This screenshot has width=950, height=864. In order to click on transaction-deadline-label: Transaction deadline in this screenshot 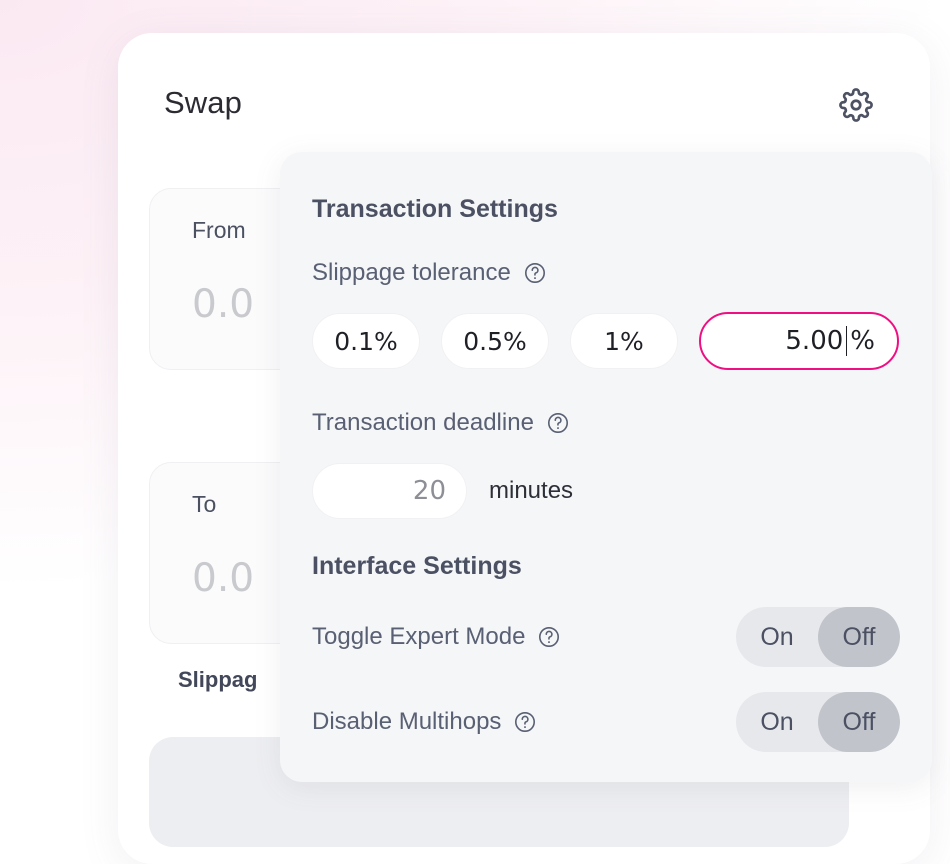, I will do `click(441, 423)`.